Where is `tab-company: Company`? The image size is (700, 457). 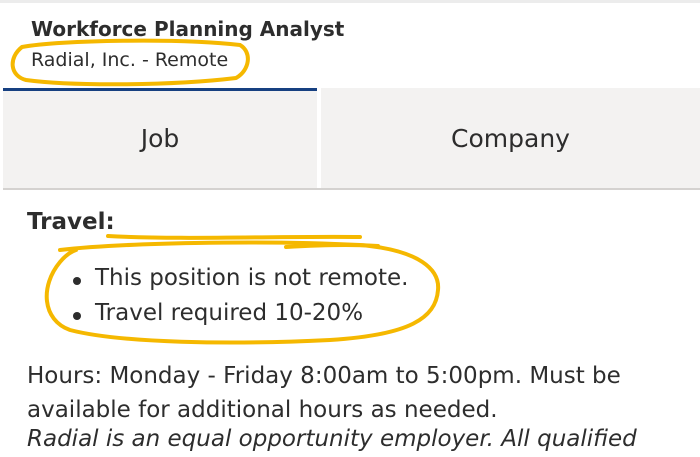 tab-company: Company is located at coordinates (510, 138).